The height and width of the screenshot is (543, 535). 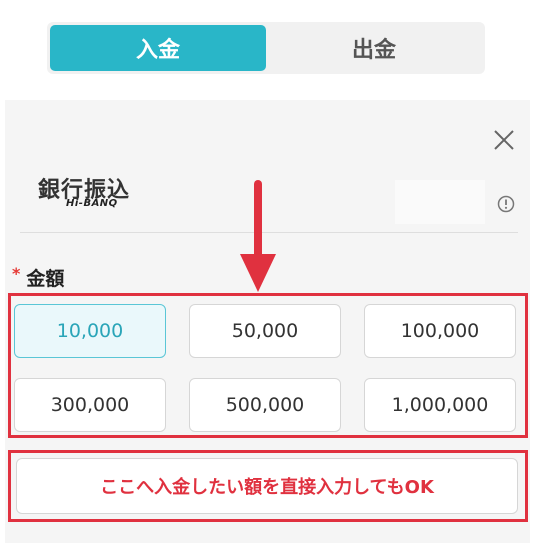 What do you see at coordinates (90, 405) in the screenshot?
I see `amount-option-300000: 300,000` at bounding box center [90, 405].